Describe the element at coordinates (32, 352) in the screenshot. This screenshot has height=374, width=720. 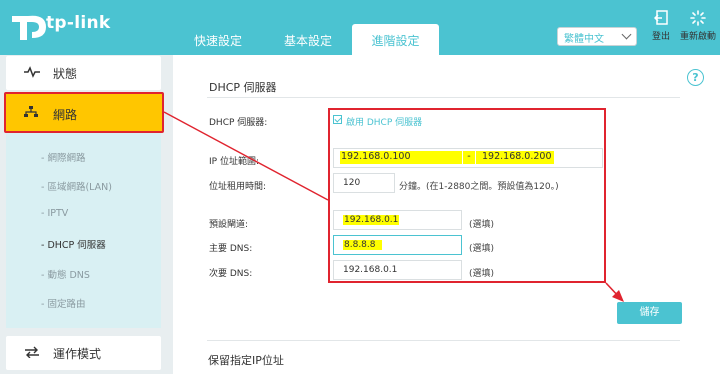
I see `swap-arrows-icon` at that location.